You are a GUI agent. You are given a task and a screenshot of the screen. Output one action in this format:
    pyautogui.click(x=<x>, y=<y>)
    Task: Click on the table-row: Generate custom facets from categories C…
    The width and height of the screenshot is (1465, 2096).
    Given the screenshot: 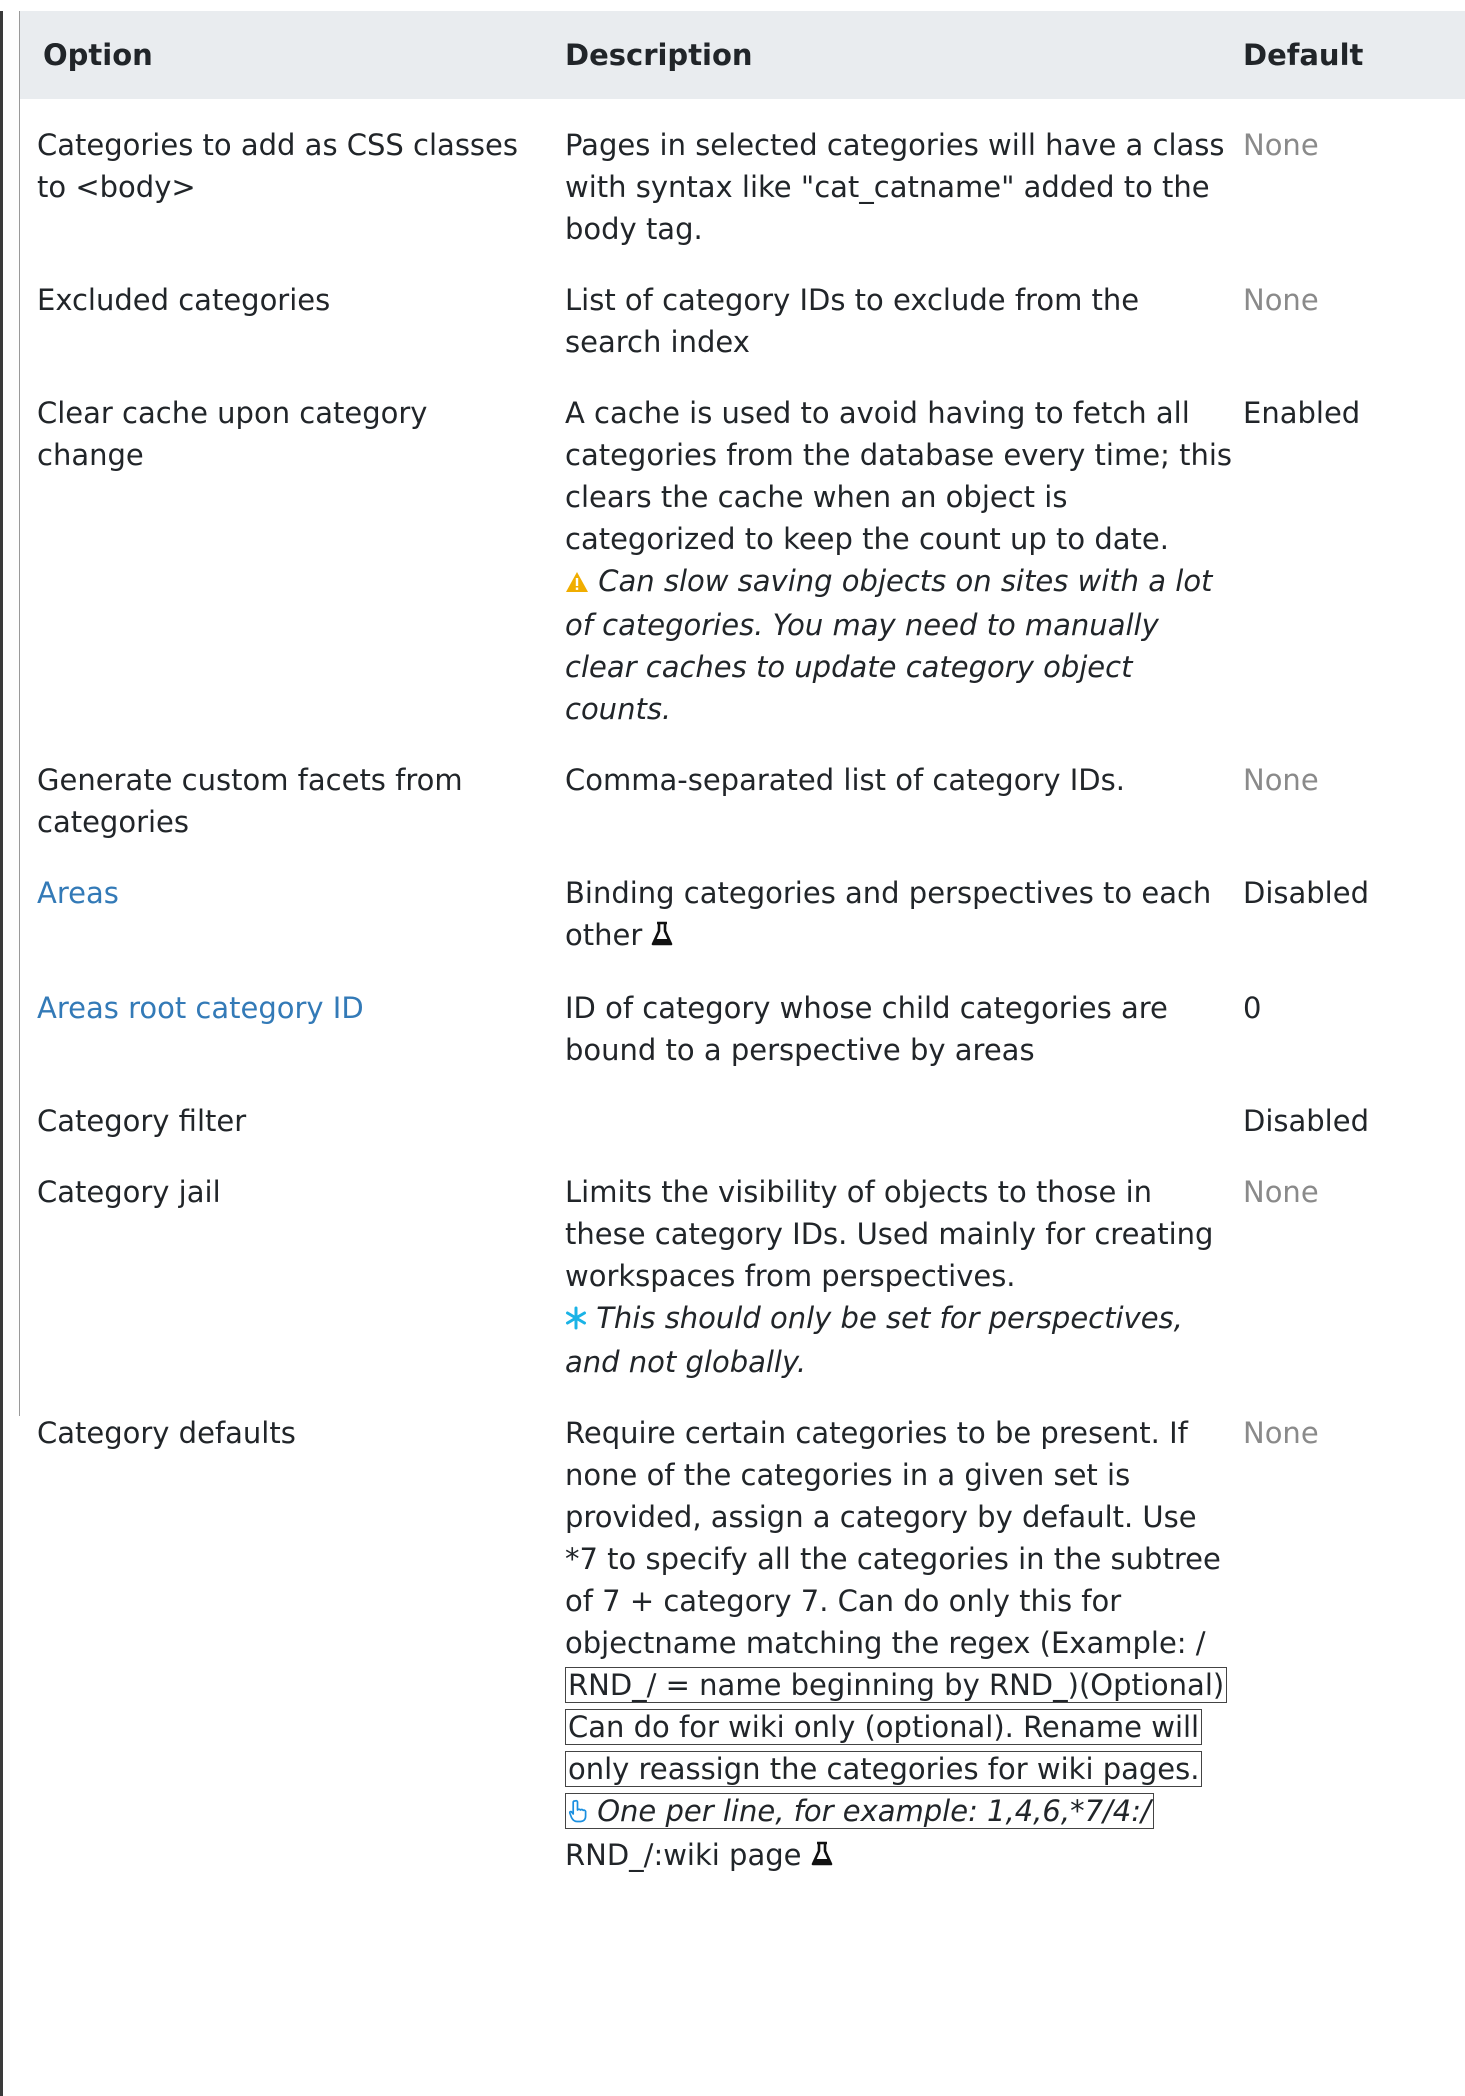 What is the action you would take?
    pyautogui.click(x=742, y=814)
    